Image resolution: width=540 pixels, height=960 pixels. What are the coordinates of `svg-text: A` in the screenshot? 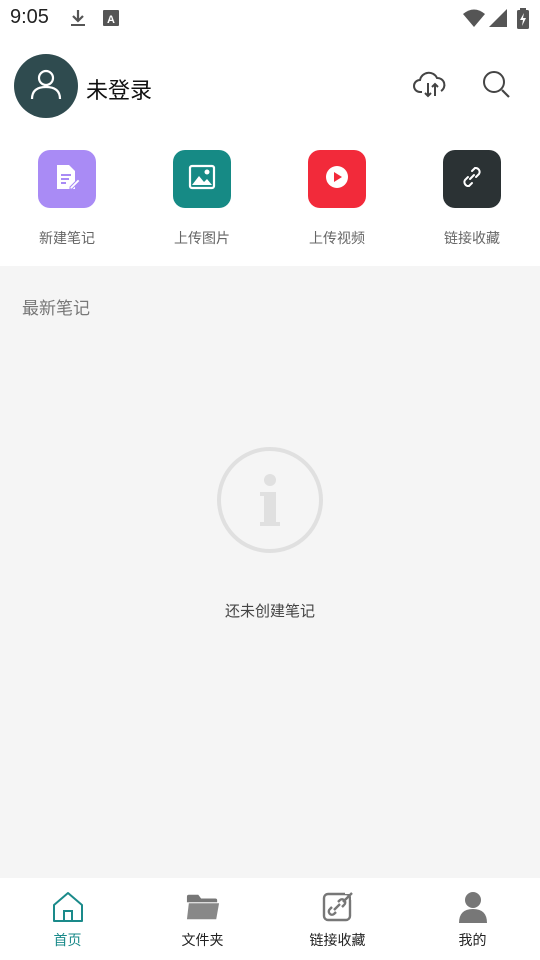 It's located at (111, 20).